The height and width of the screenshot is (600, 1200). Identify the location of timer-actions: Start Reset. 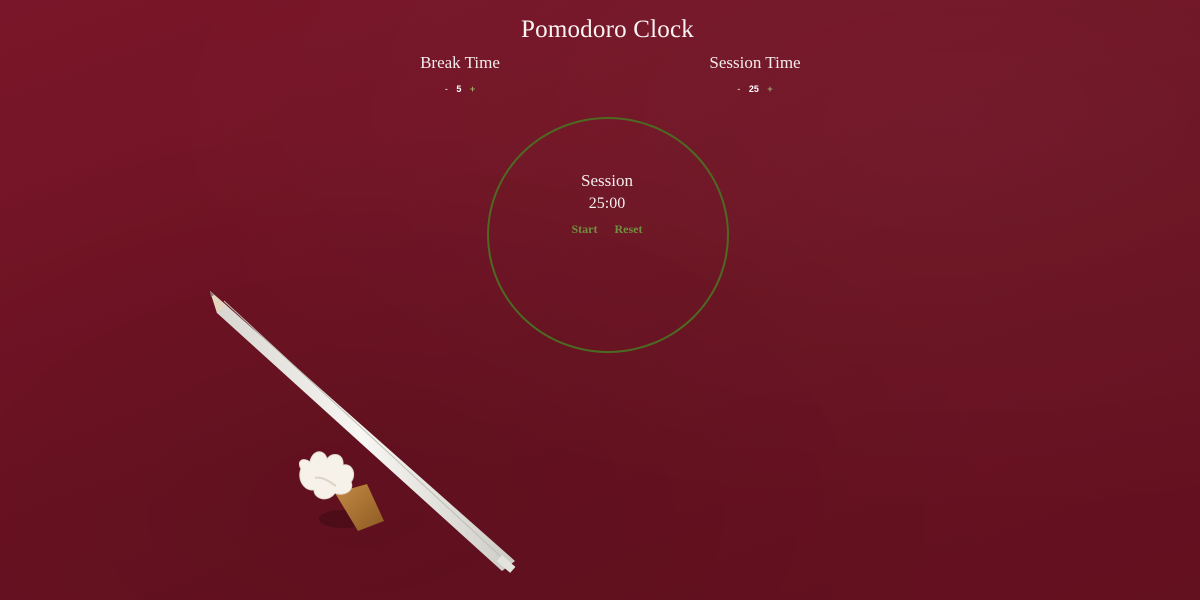
(607, 229).